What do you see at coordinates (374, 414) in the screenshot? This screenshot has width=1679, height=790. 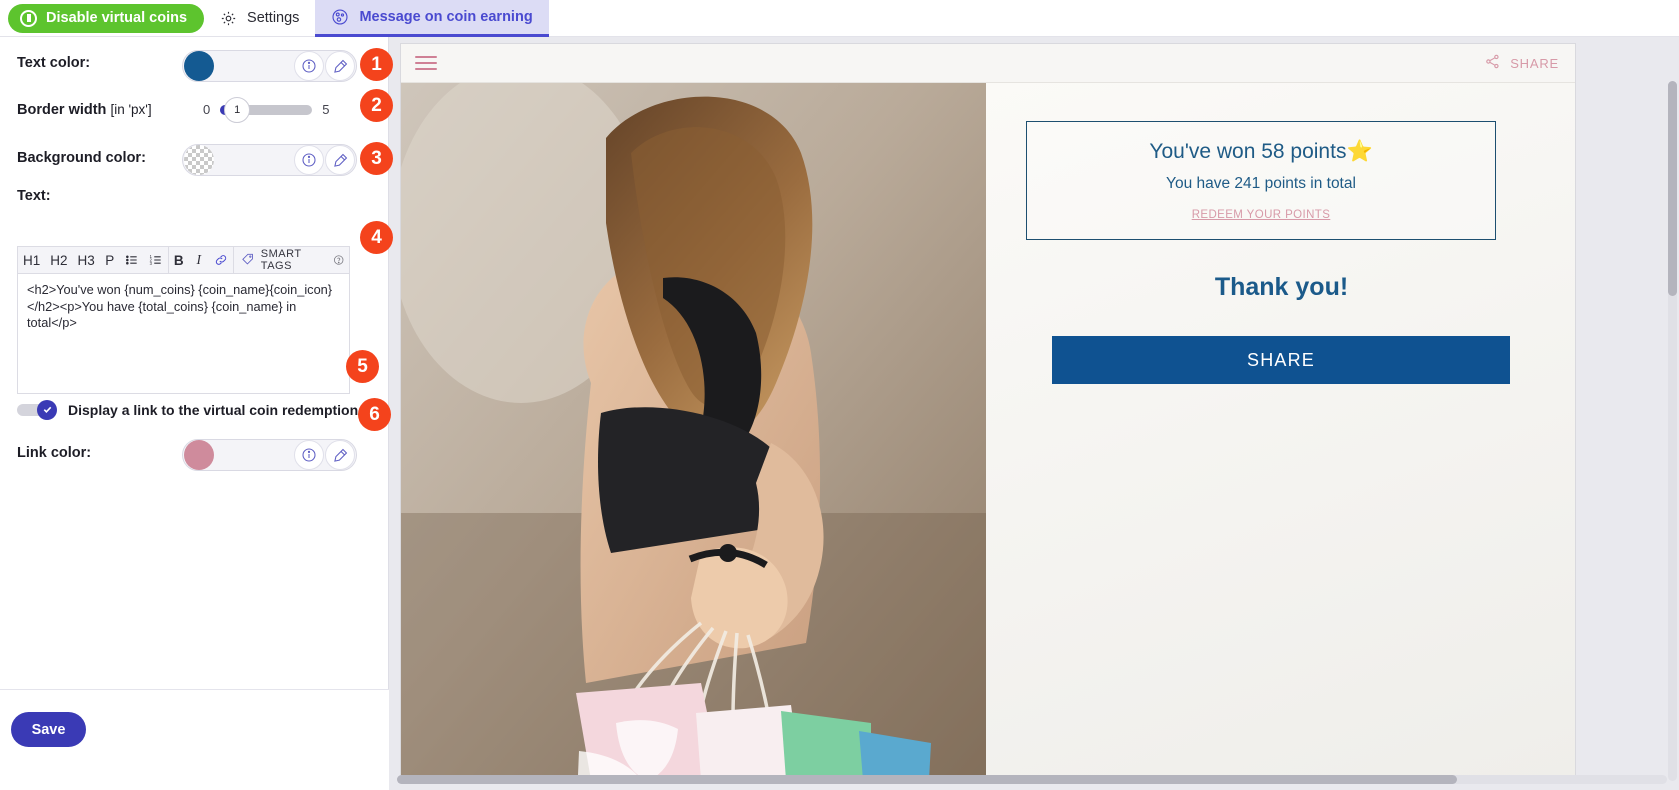 I see `badge-marker-6: 6` at bounding box center [374, 414].